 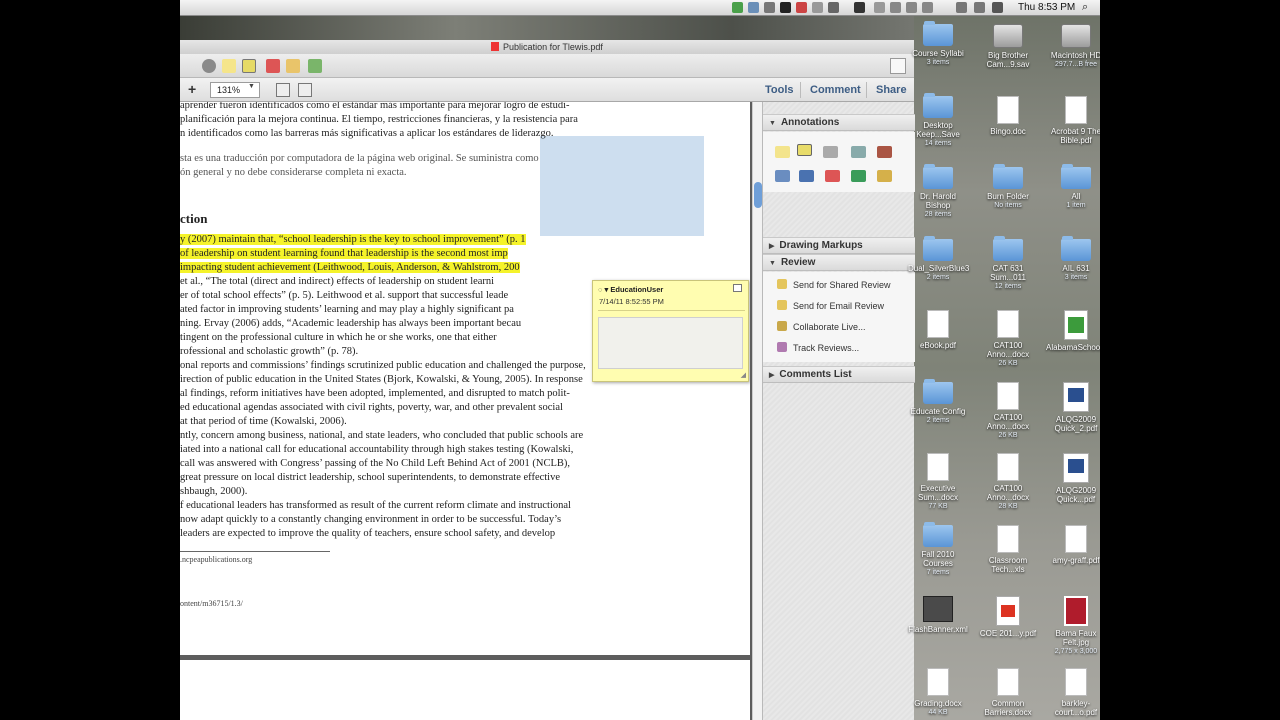 What do you see at coordinates (858, 152) in the screenshot?
I see `record-audio-icon` at bounding box center [858, 152].